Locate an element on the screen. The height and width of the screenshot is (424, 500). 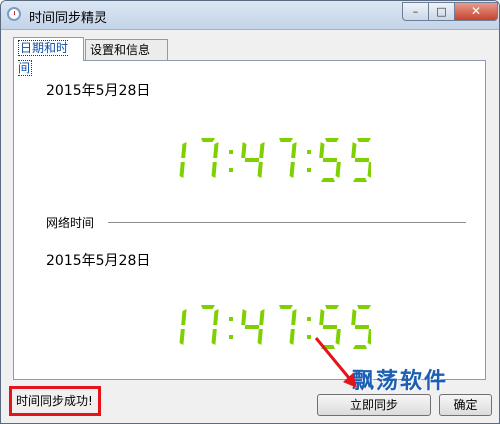
minimize-button: – is located at coordinates (415, 11).